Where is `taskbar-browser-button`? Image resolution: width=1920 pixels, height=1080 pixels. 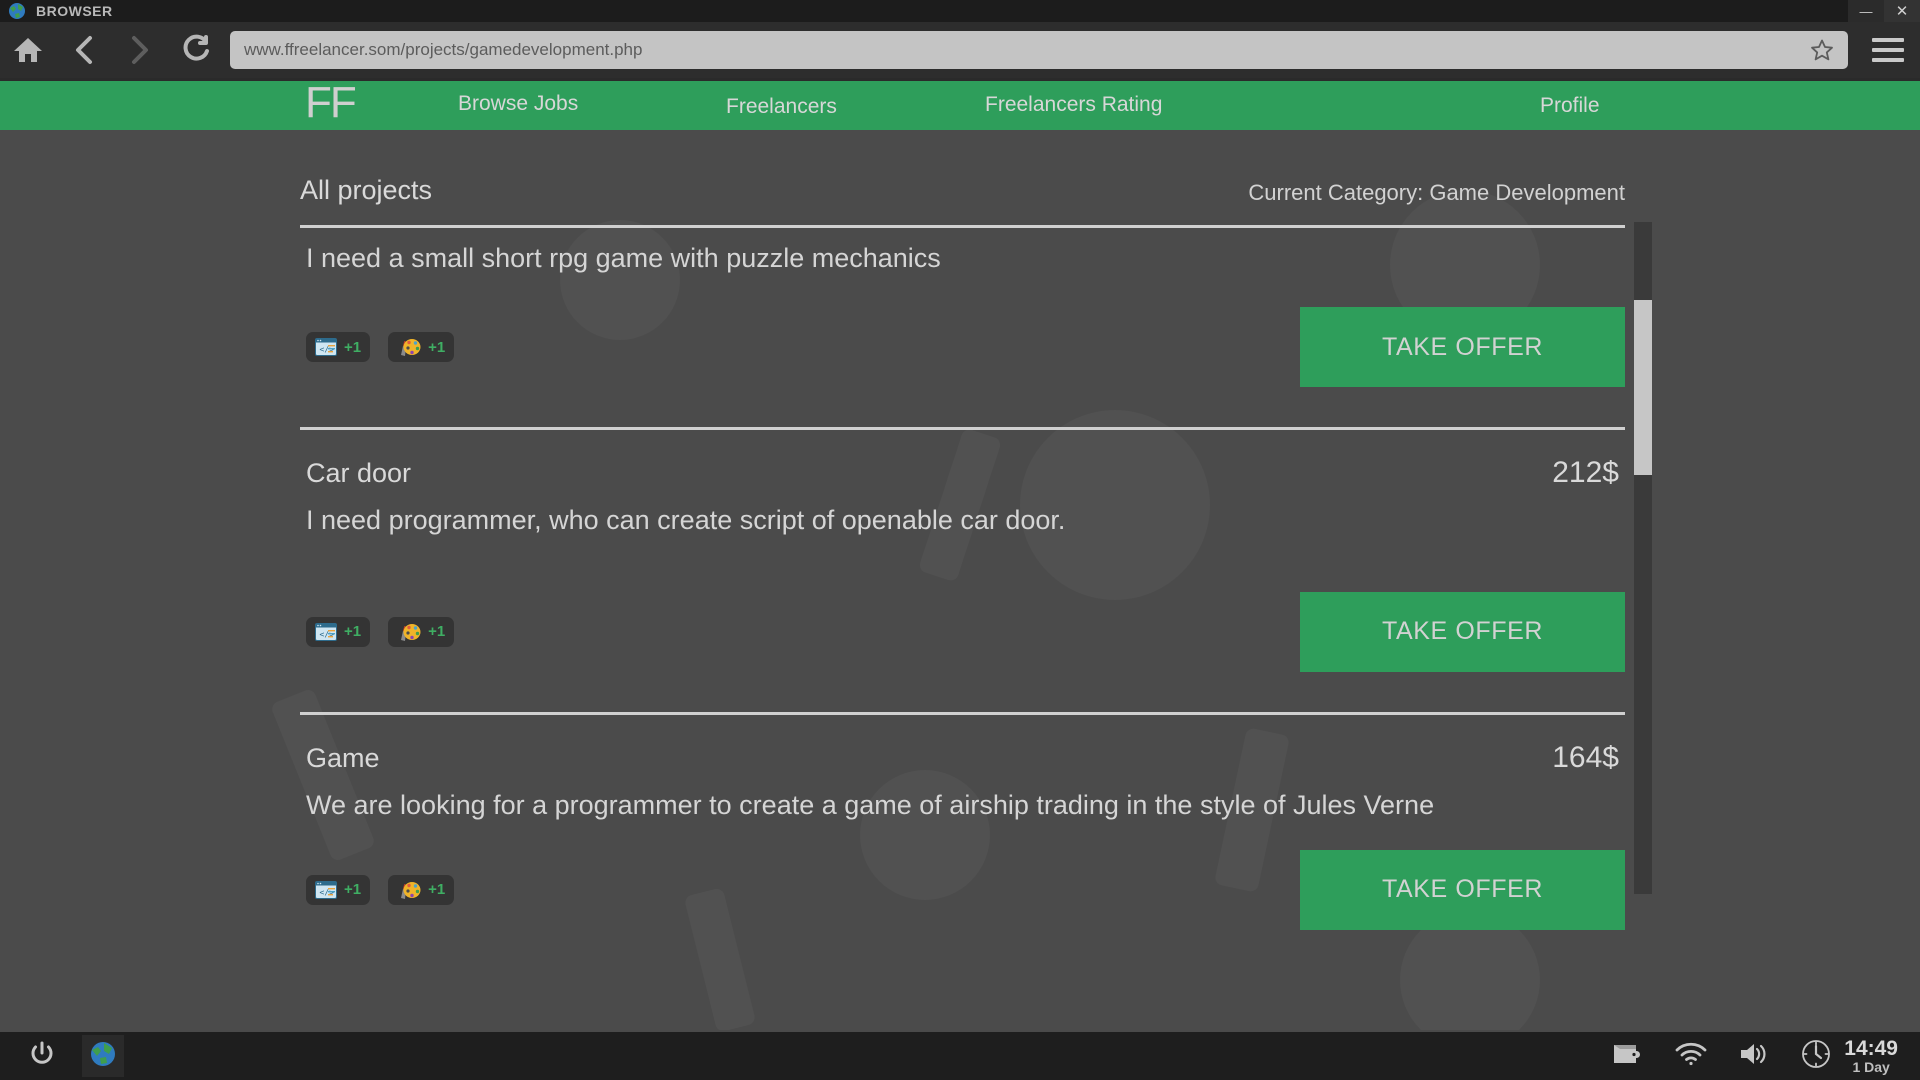 taskbar-browser-button is located at coordinates (103, 1056).